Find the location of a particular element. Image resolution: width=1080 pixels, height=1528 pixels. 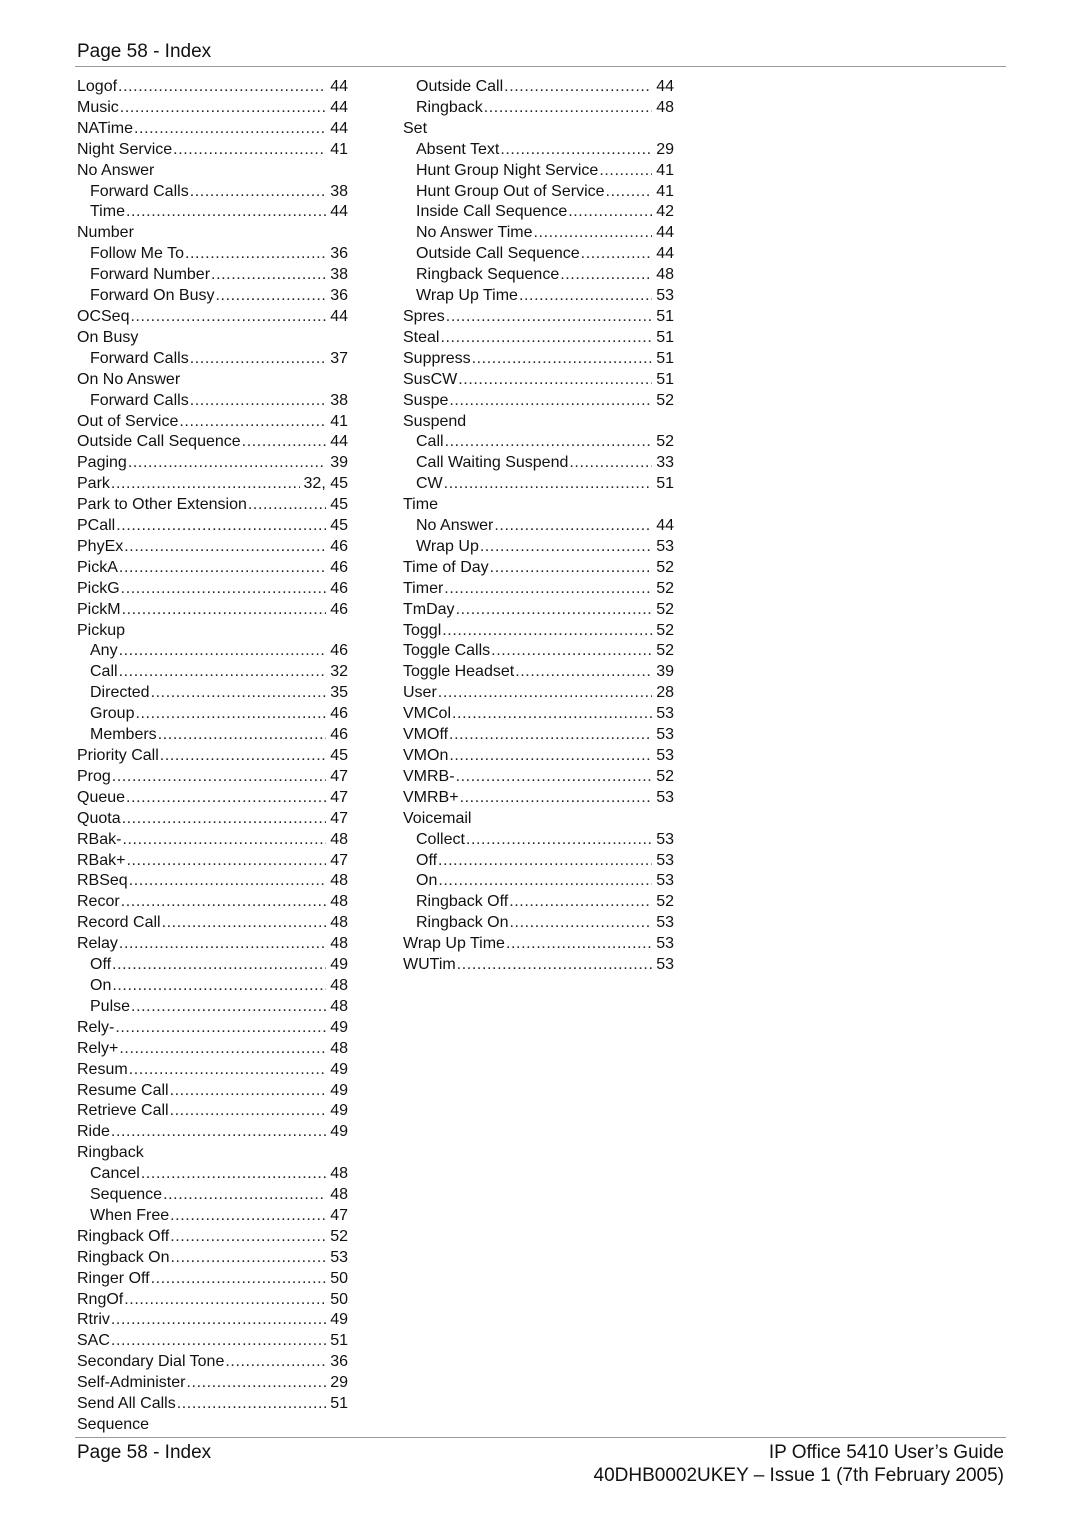

index-term: Directed is located at coordinates (120, 693).